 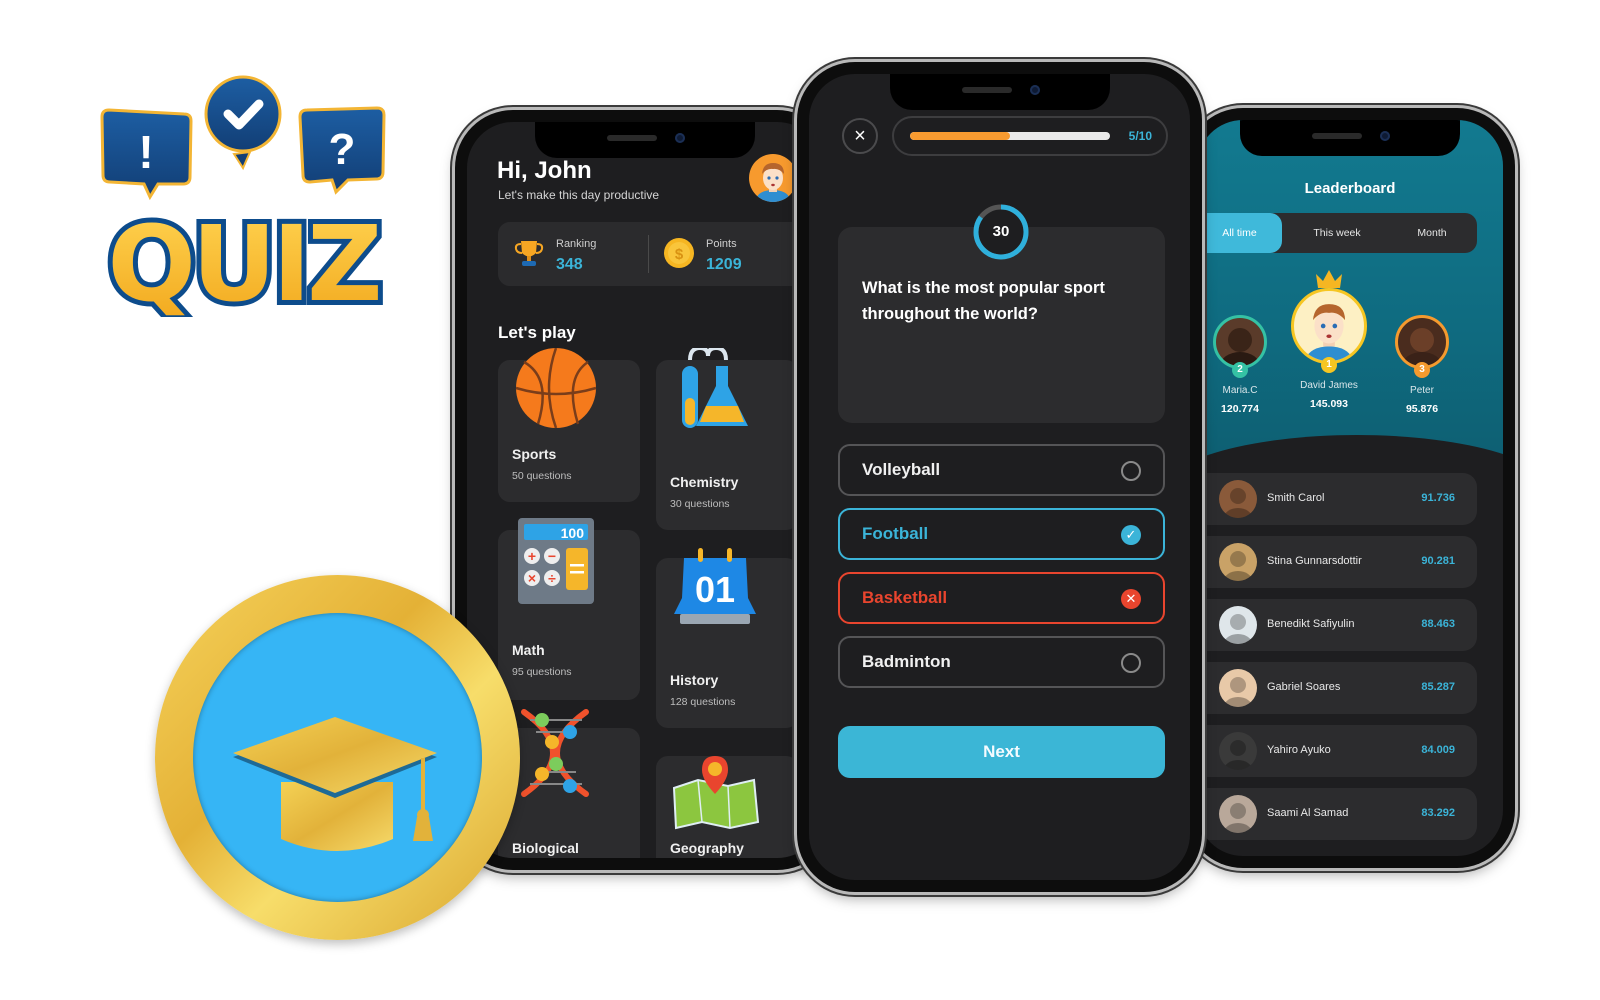 I want to click on flask-icon, so click(x=715, y=388).